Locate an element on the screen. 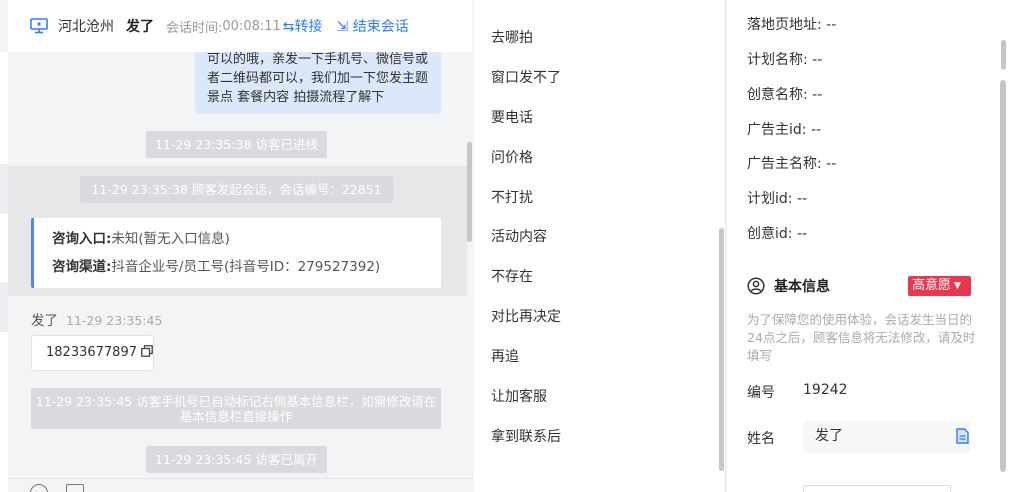  session-timer: 00:08:11 is located at coordinates (251, 26).